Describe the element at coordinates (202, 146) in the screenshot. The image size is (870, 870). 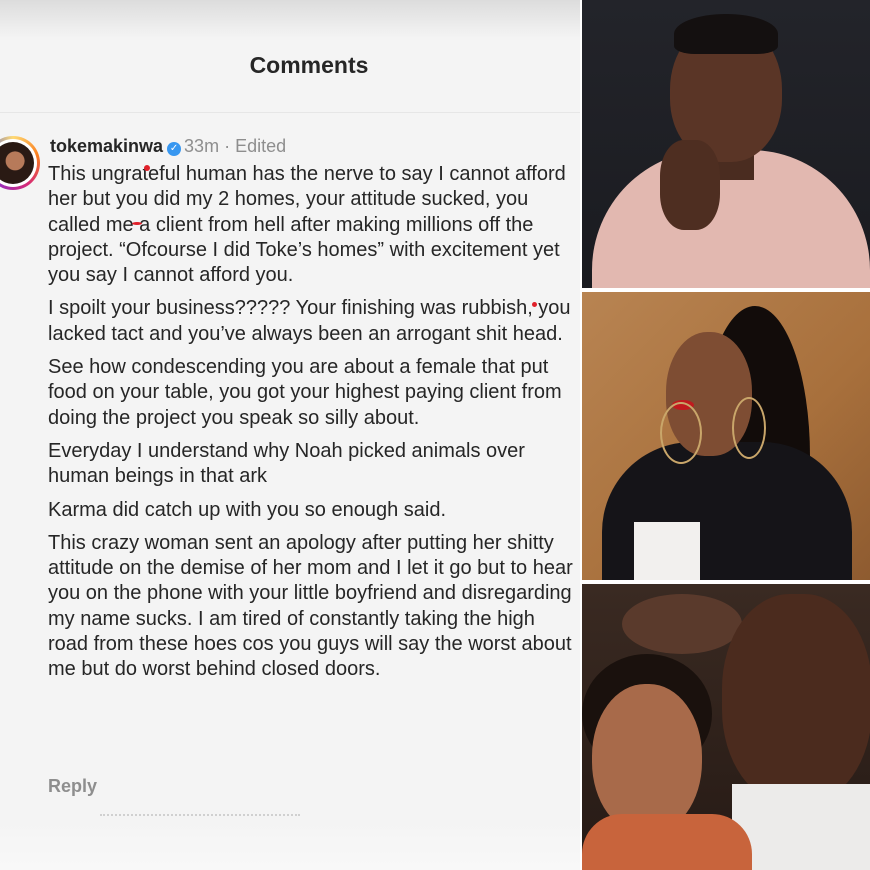
I see `comment-time: 33m` at that location.